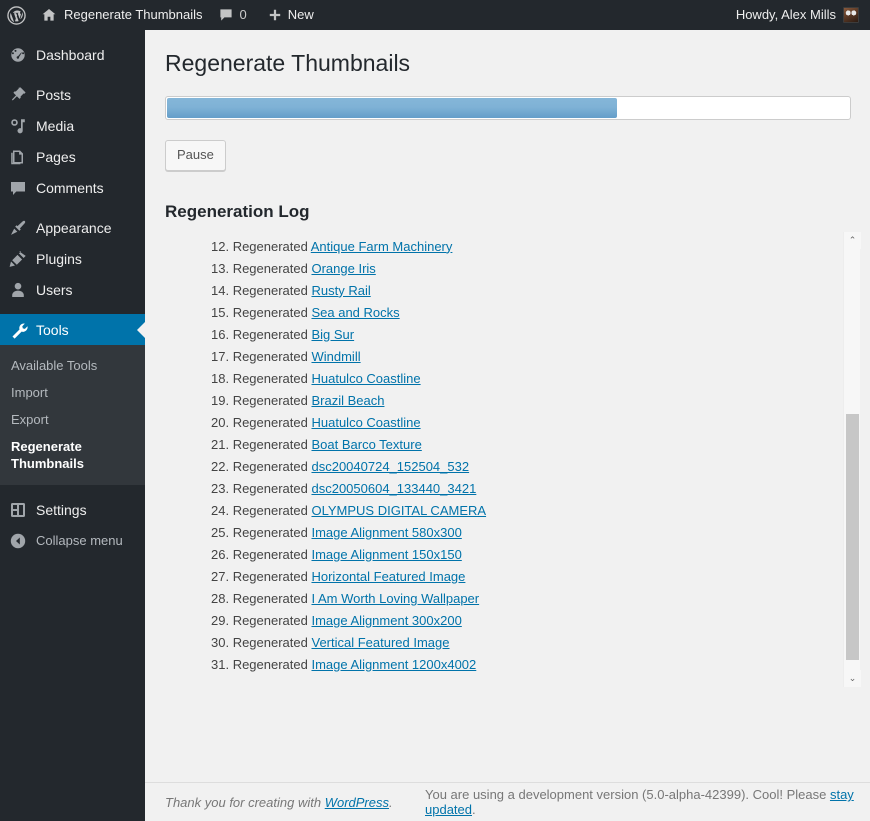 The width and height of the screenshot is (870, 821). What do you see at coordinates (72, 365) in the screenshot?
I see `submenu-item-available-tools: Available Tools` at bounding box center [72, 365].